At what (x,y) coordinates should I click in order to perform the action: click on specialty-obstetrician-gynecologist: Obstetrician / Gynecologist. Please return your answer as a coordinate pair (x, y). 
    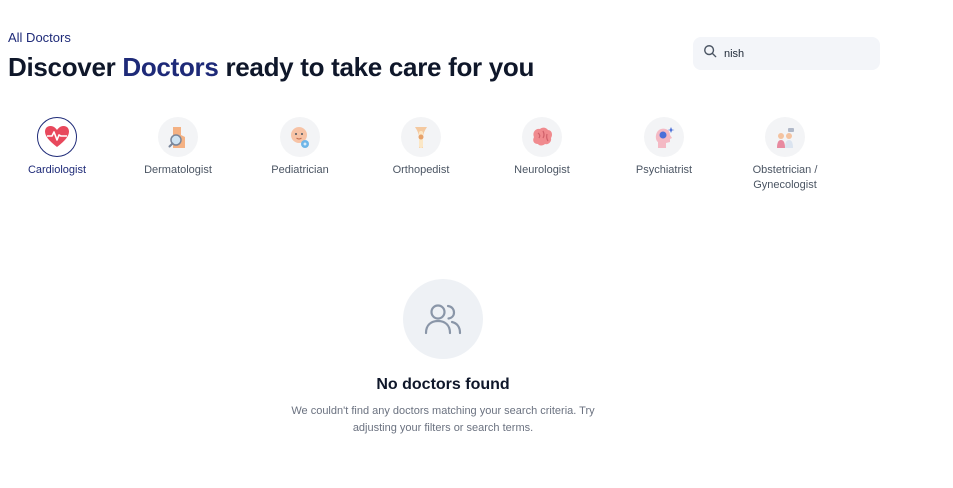
    Looking at the image, I should click on (785, 155).